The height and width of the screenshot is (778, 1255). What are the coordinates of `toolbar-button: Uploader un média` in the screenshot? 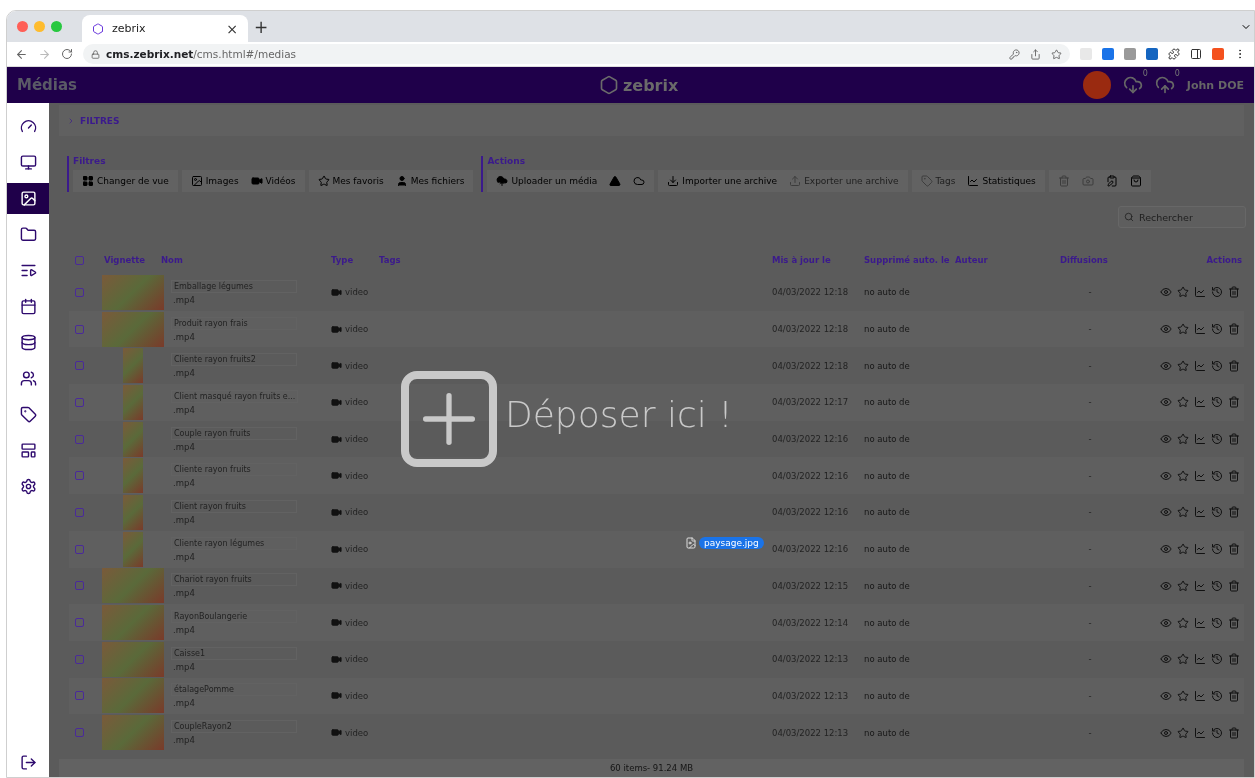 It's located at (547, 181).